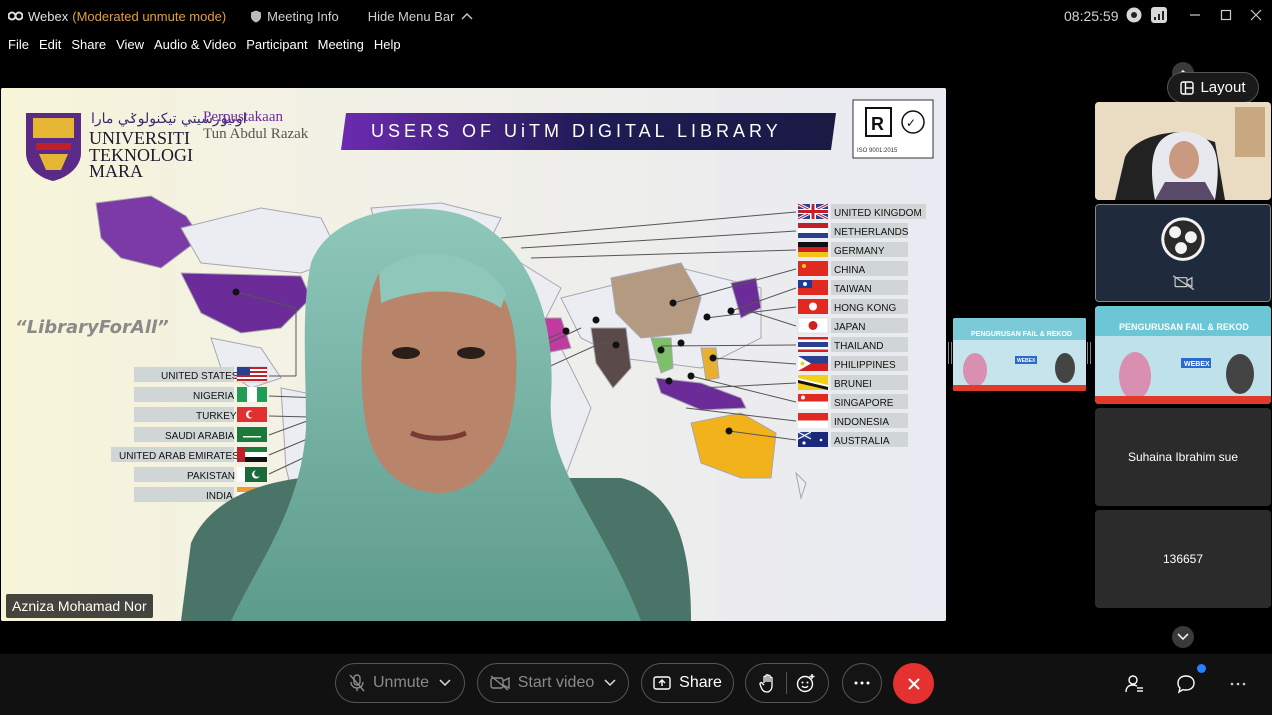 The image size is (1272, 715). What do you see at coordinates (1026, 361) in the screenshot?
I see `mini-poster-badge: WEBEX` at bounding box center [1026, 361].